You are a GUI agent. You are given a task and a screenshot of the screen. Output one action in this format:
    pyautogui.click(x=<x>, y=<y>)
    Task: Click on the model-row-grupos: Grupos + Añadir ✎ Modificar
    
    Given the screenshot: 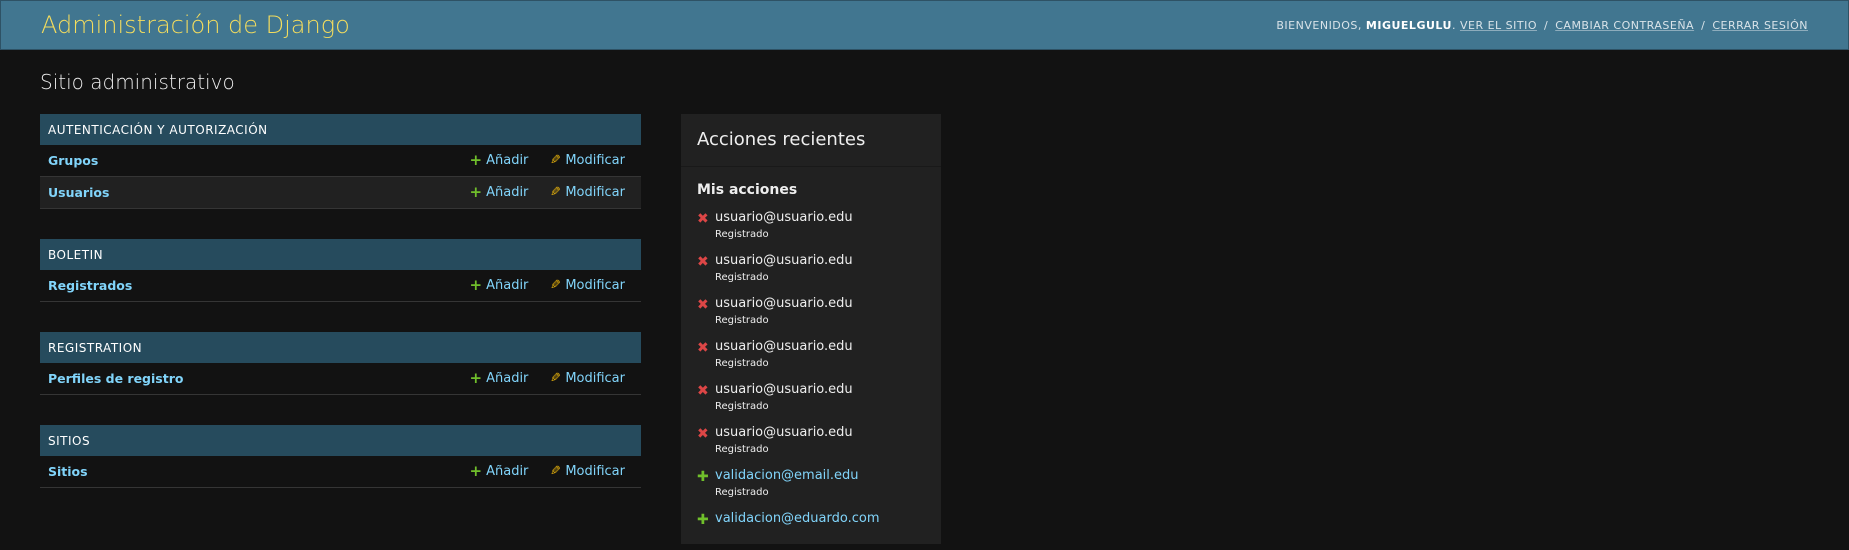 What is the action you would take?
    pyautogui.click(x=340, y=161)
    